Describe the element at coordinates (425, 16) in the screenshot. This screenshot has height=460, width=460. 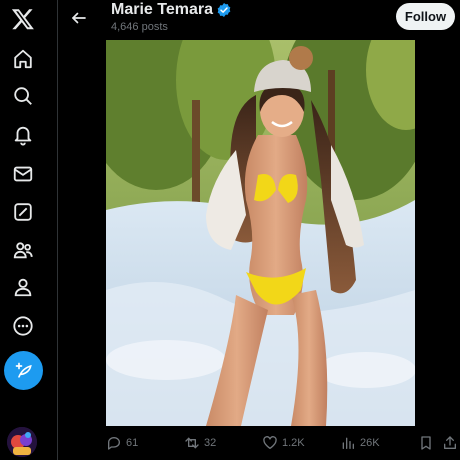
I see `follow-button: Follow` at that location.